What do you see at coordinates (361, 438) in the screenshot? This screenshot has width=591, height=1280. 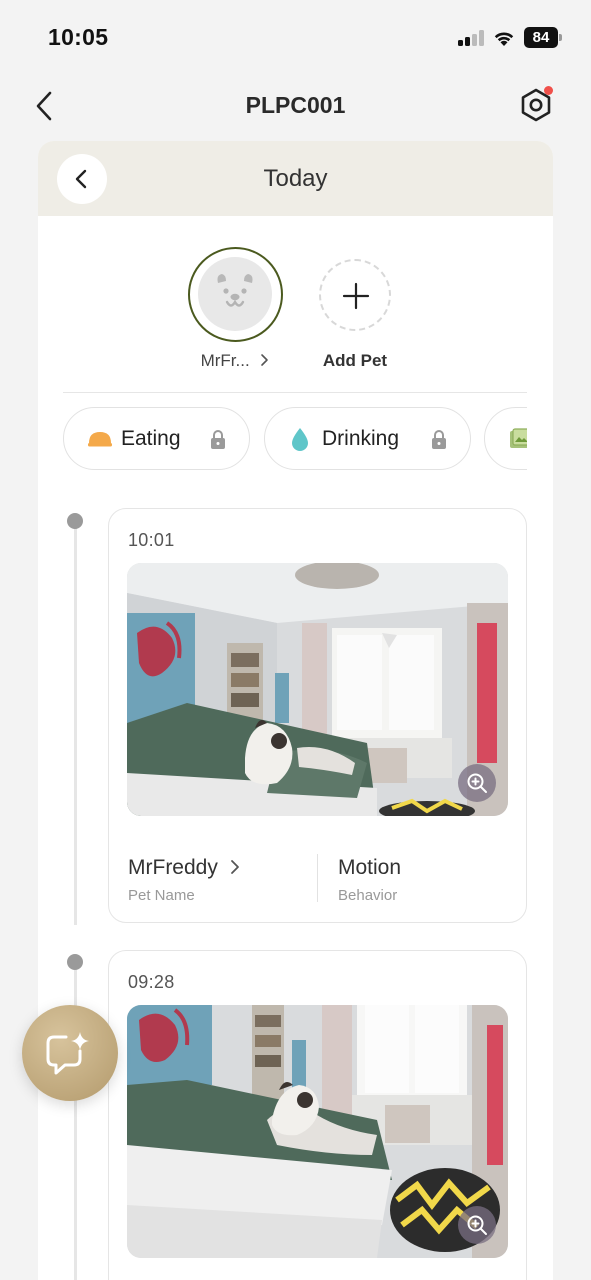 I see `chip-drinking-label: Drinking` at bounding box center [361, 438].